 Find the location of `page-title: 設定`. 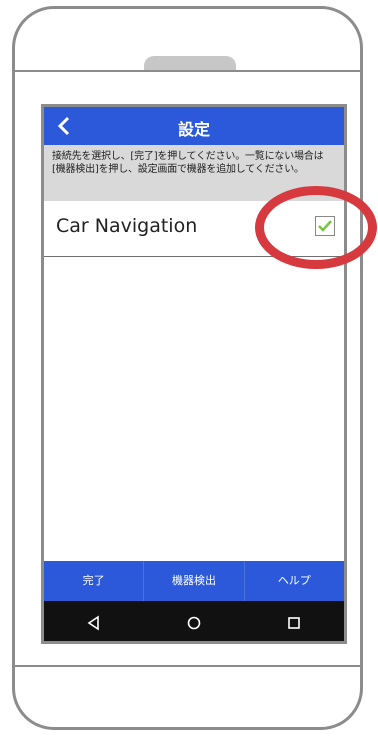

page-title: 設定 is located at coordinates (193, 129).